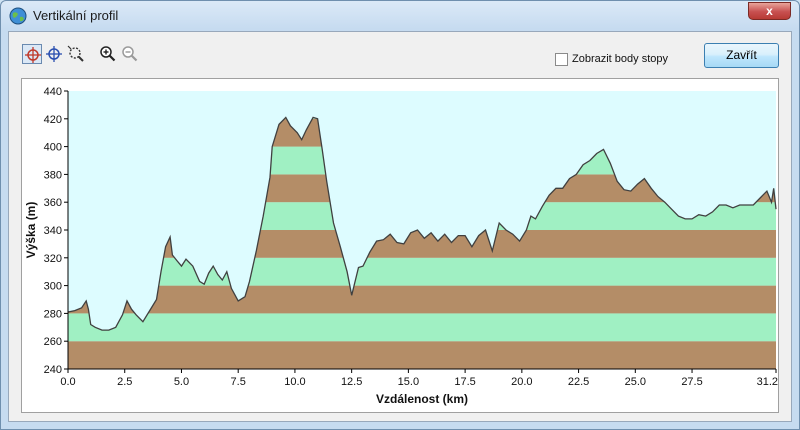 This screenshot has height=430, width=800. What do you see at coordinates (464, 382) in the screenshot?
I see `x-tick-label: 17.5` at bounding box center [464, 382].